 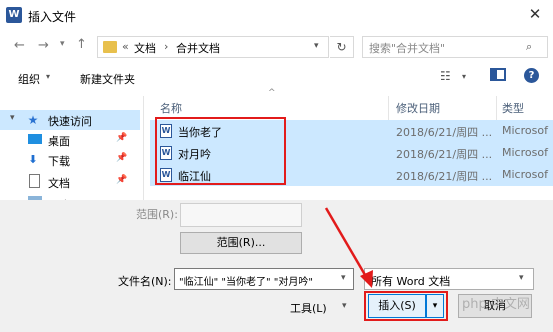 I want to click on annotation-arrow, so click(x=348, y=247).